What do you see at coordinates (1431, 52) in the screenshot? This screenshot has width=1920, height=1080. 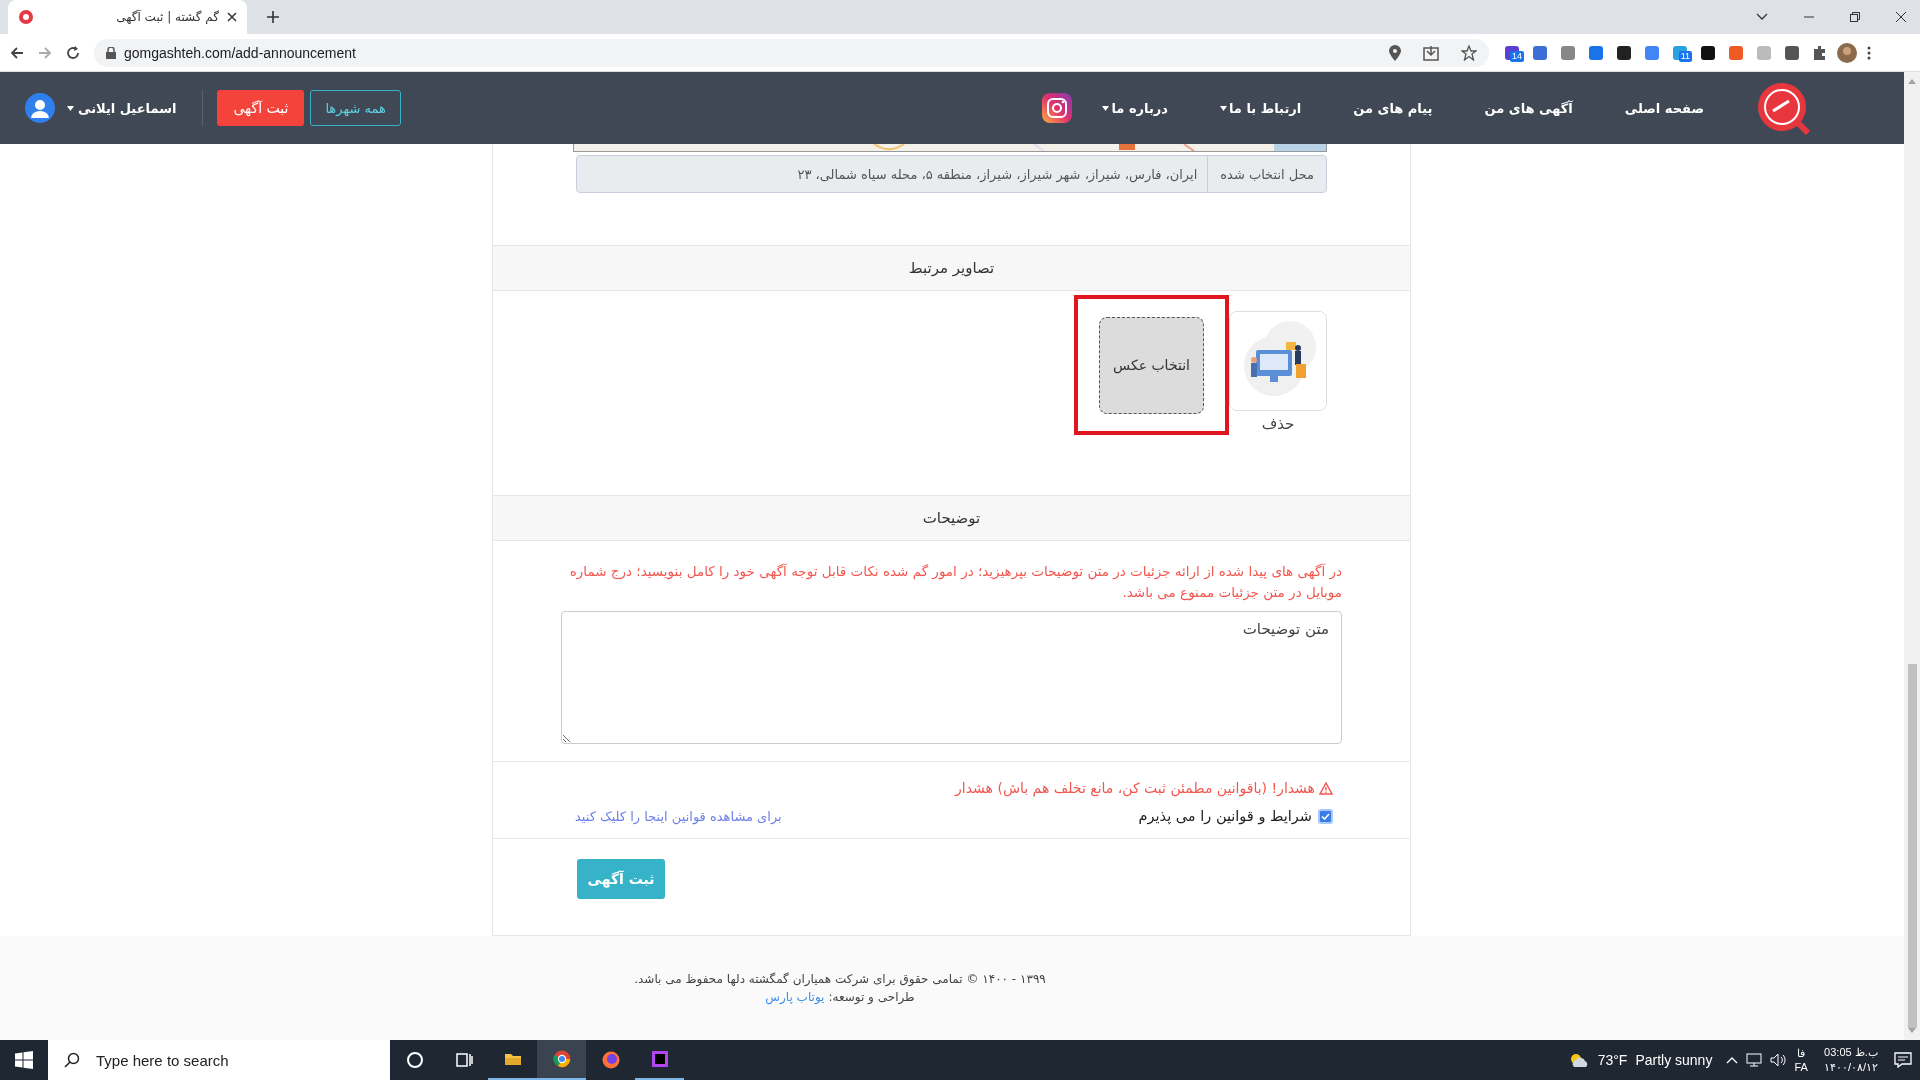 I see `install-icon` at bounding box center [1431, 52].